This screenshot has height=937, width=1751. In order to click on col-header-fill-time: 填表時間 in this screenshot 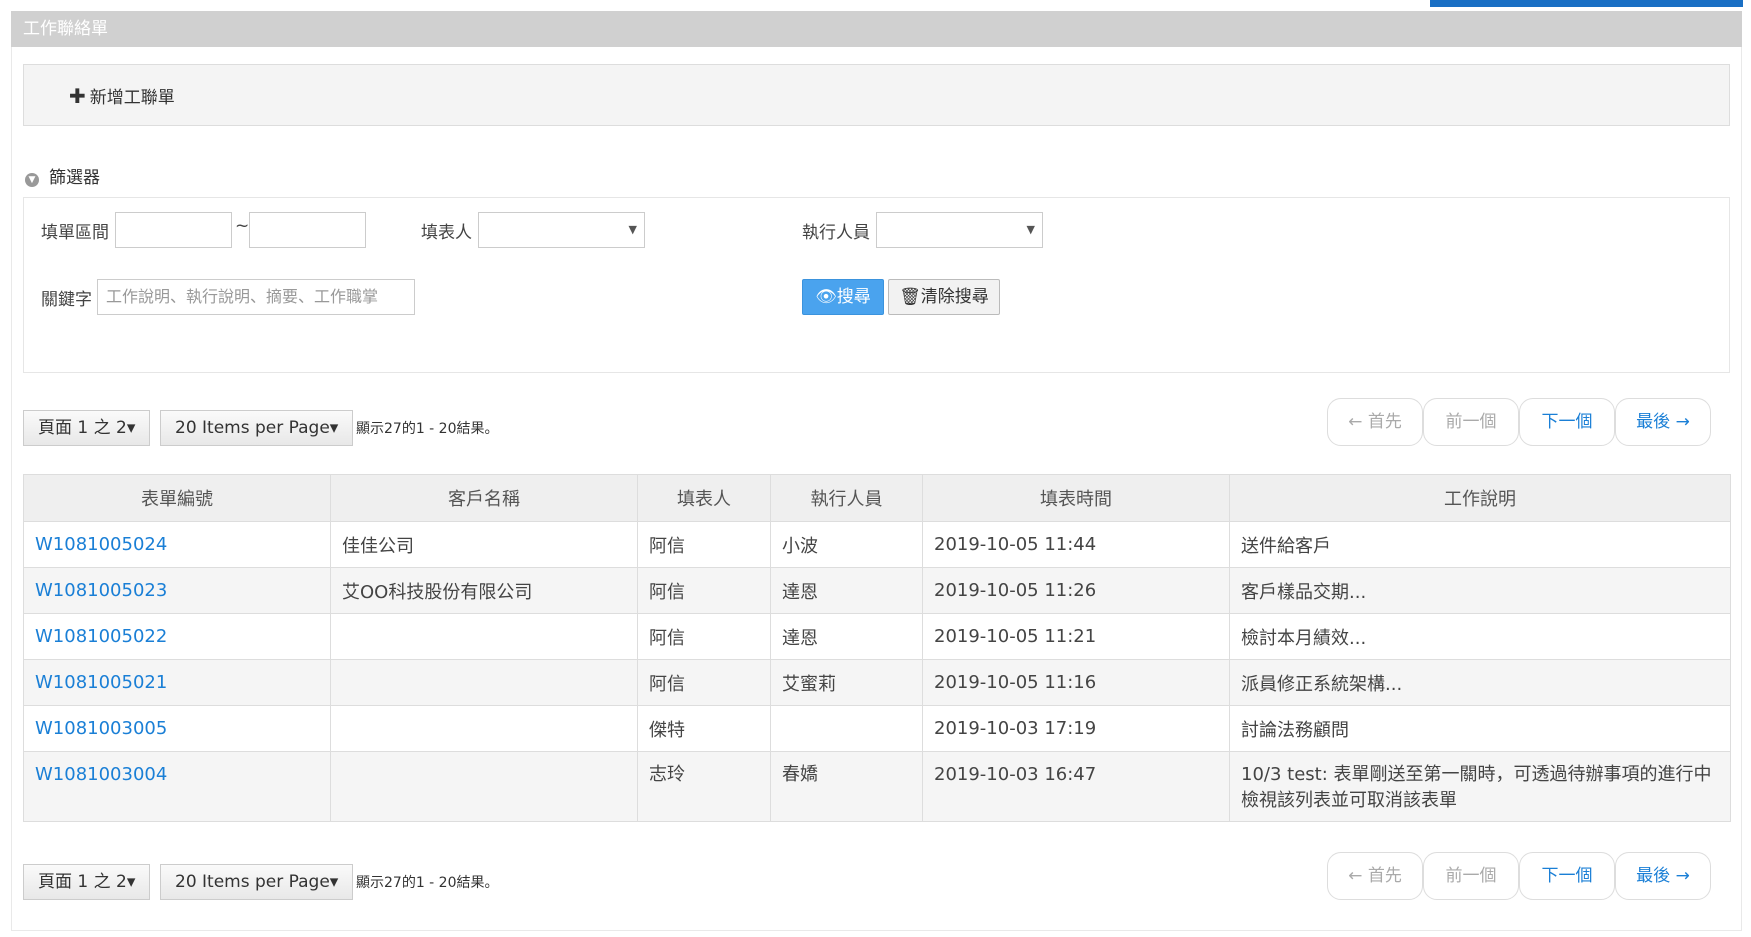, I will do `click(1076, 498)`.